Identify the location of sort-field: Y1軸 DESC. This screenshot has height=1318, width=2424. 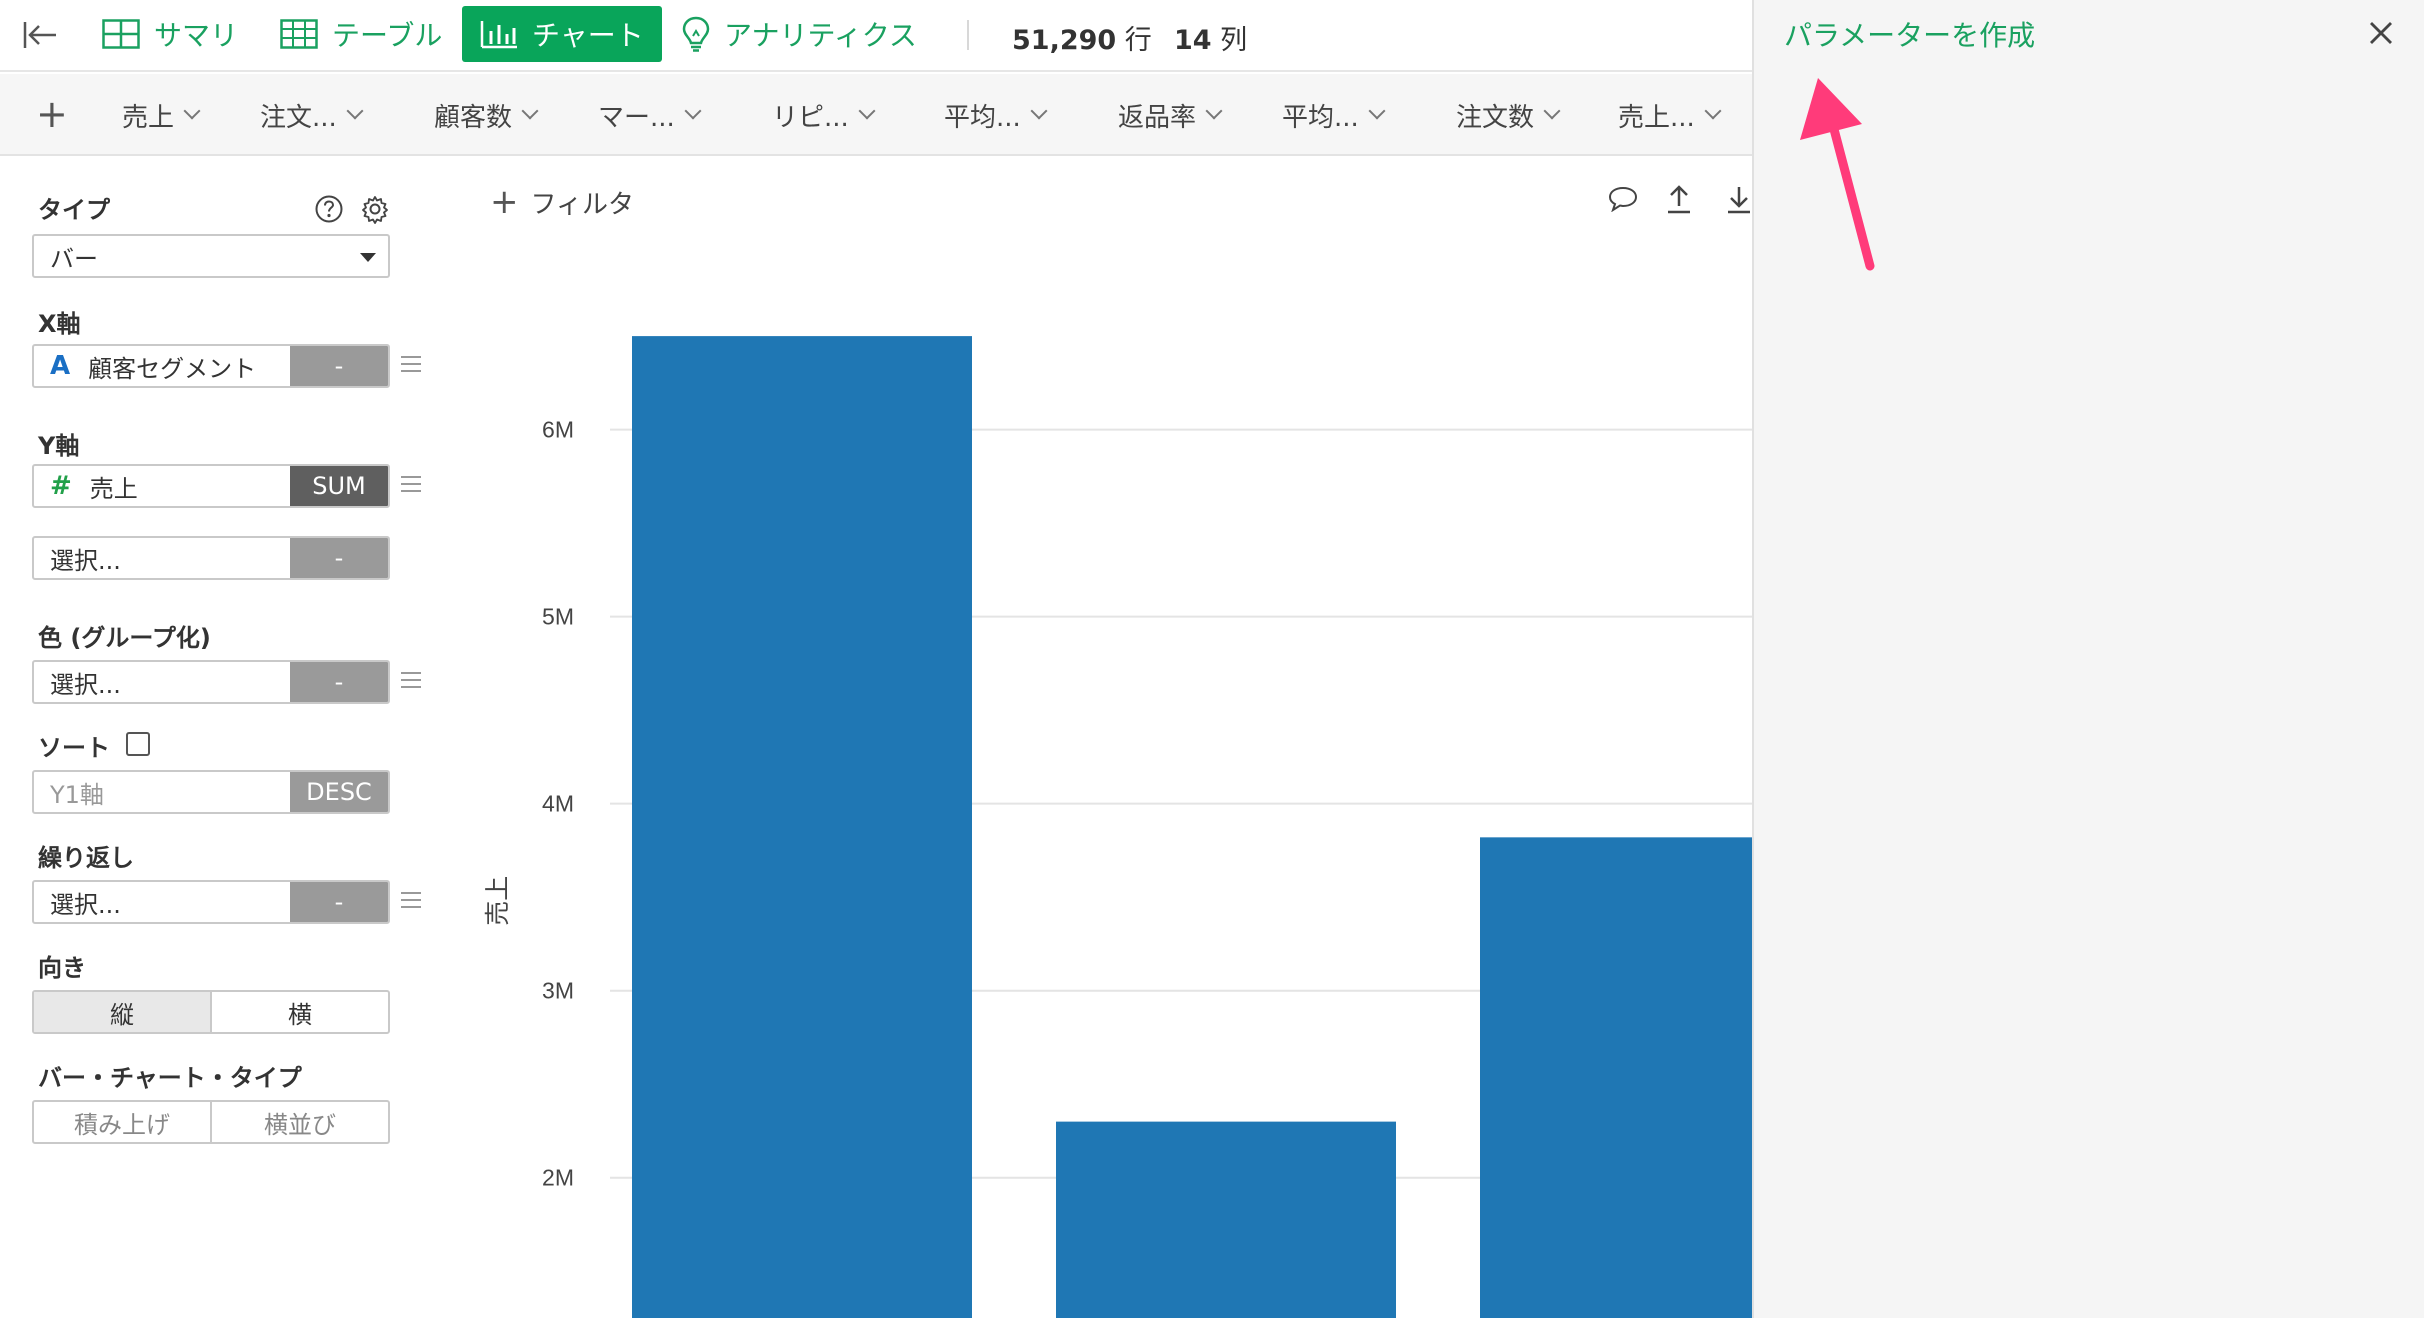
(211, 792).